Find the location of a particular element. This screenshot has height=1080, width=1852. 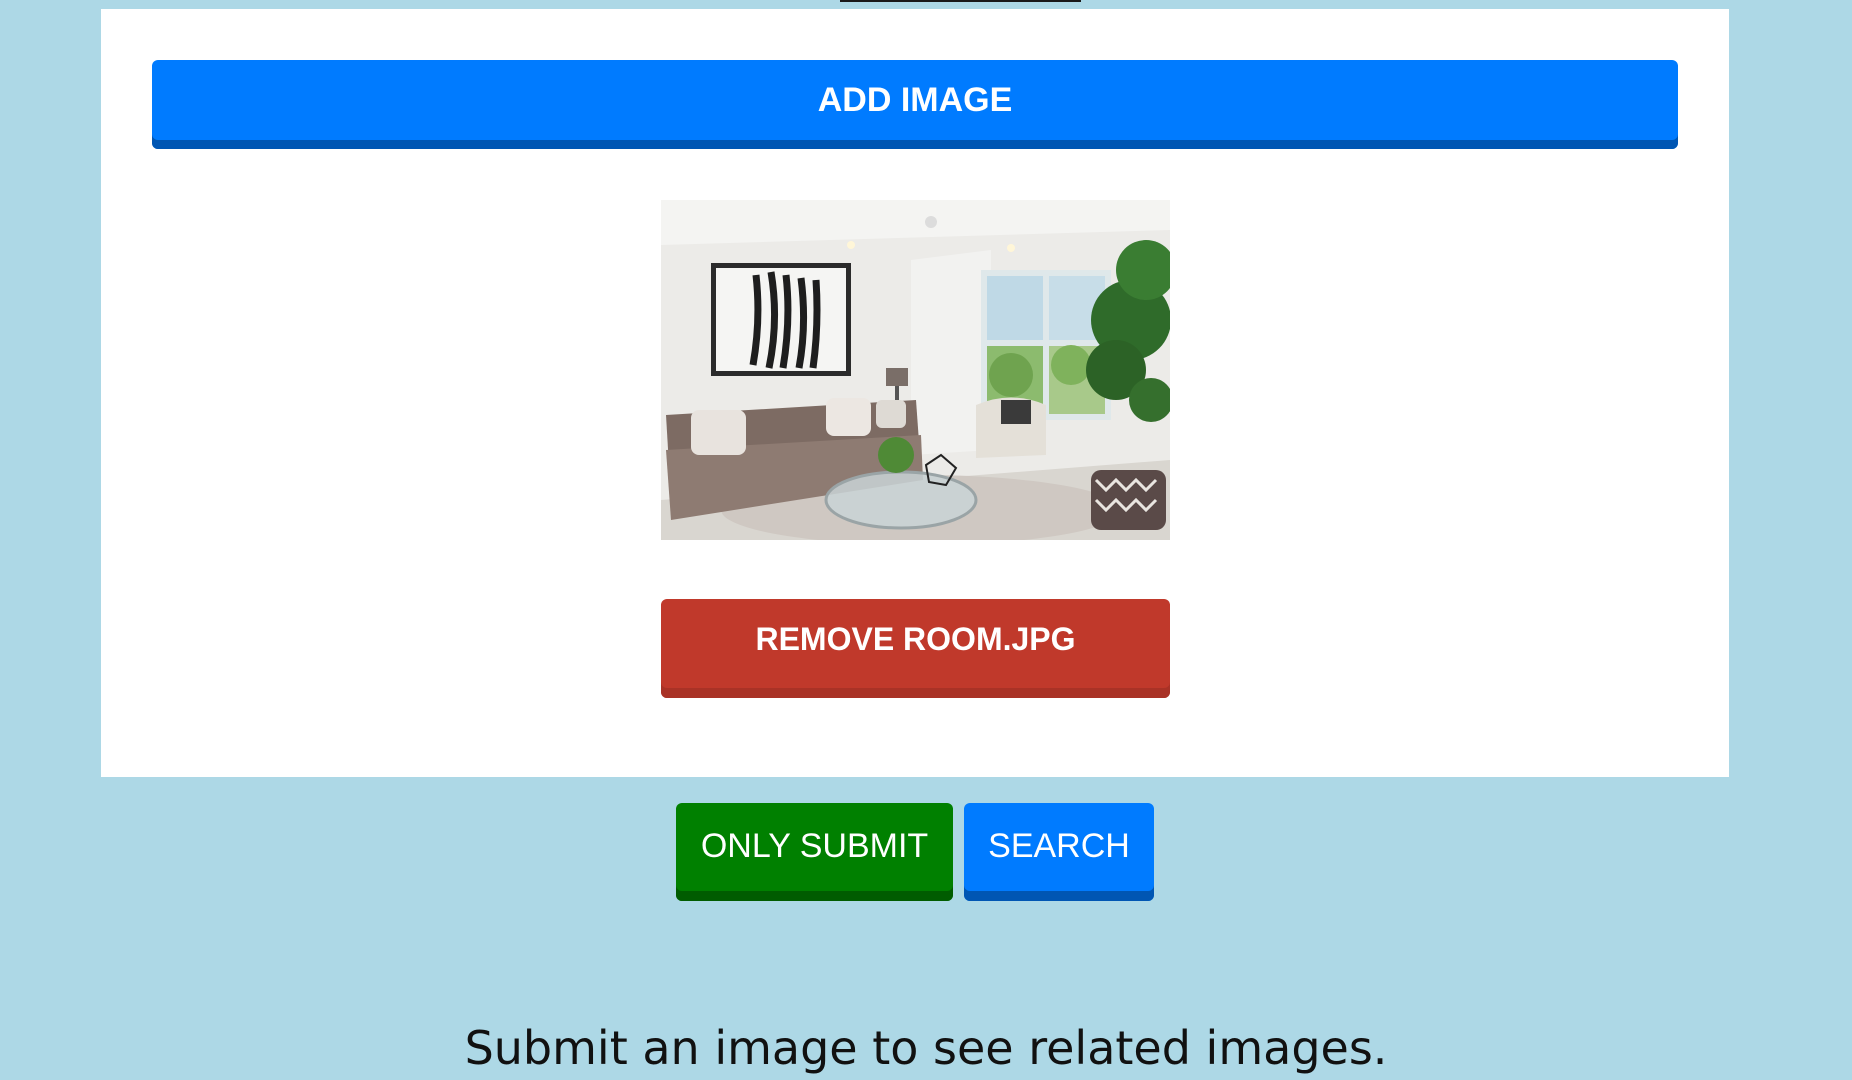

action-buttons: ONLY SUBMIT SEARCH is located at coordinates (915, 852).